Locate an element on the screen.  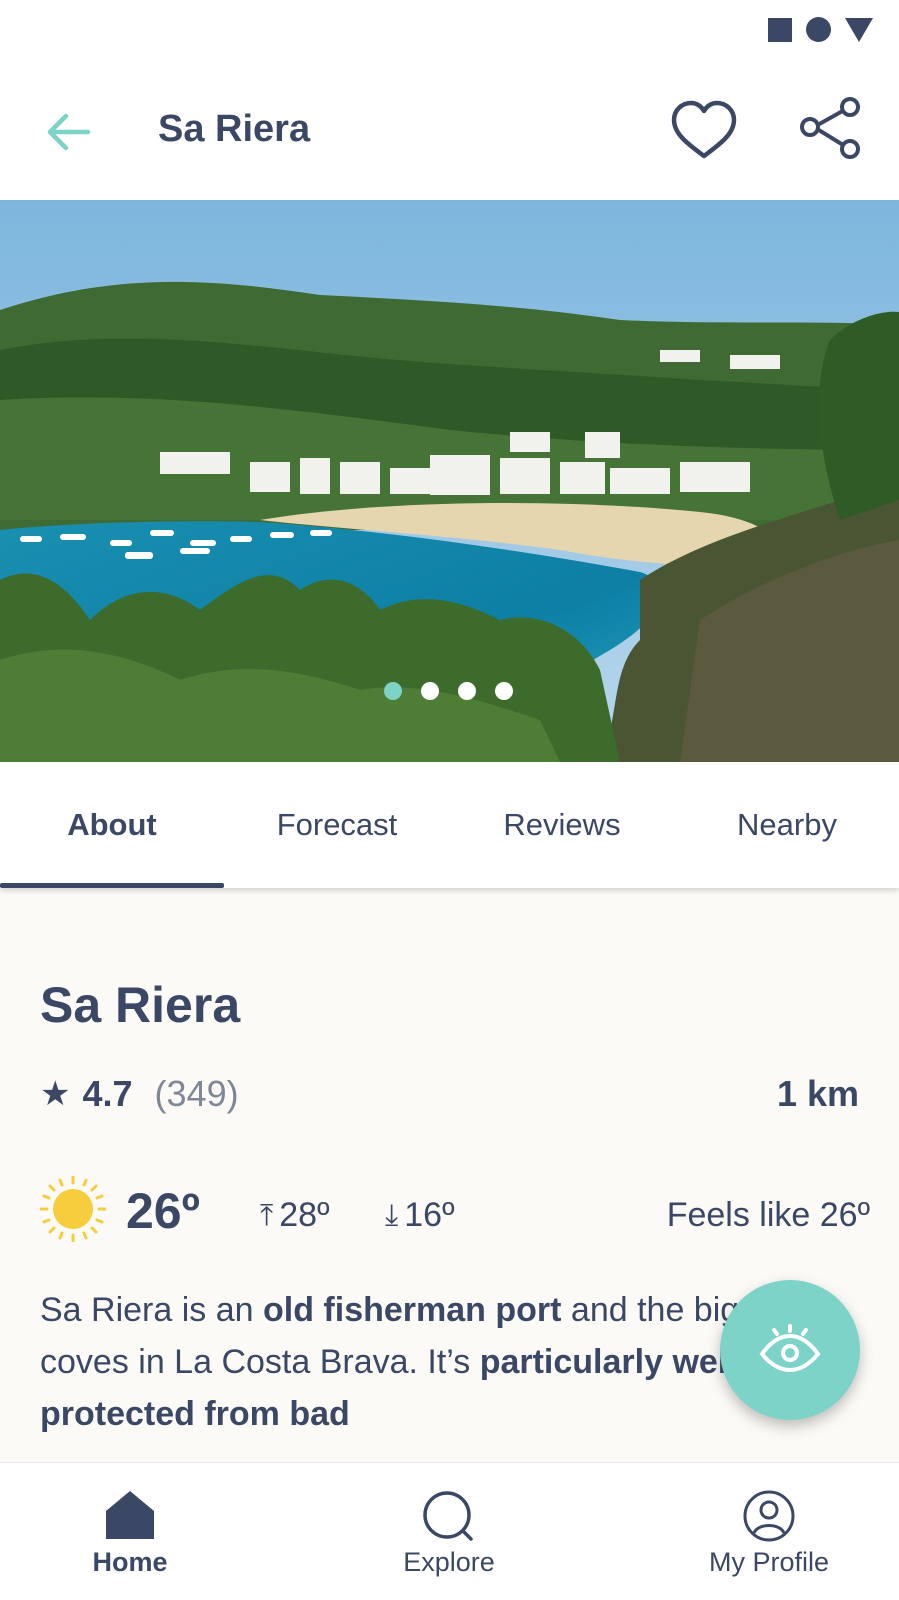
star-icon: ★ is located at coordinates (55, 1094).